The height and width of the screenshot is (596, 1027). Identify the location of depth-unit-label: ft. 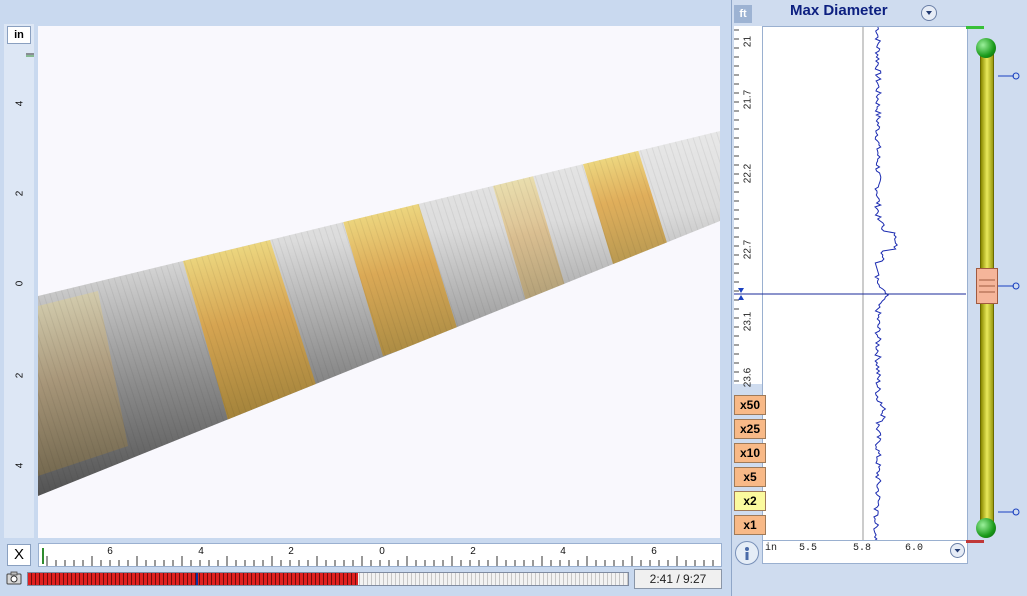
(743, 14).